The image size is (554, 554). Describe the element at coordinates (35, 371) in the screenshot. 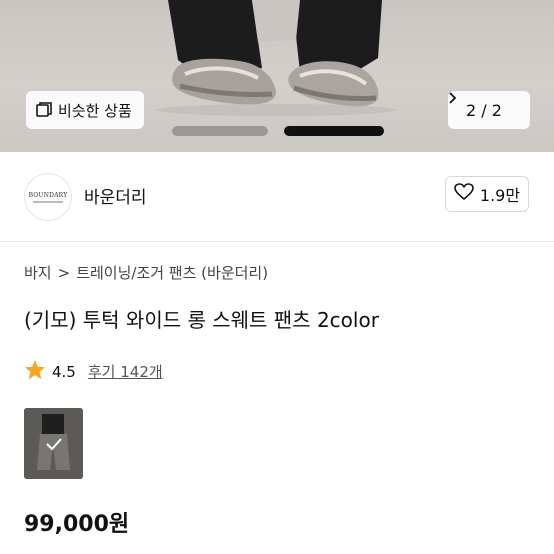

I see `star-icon` at that location.